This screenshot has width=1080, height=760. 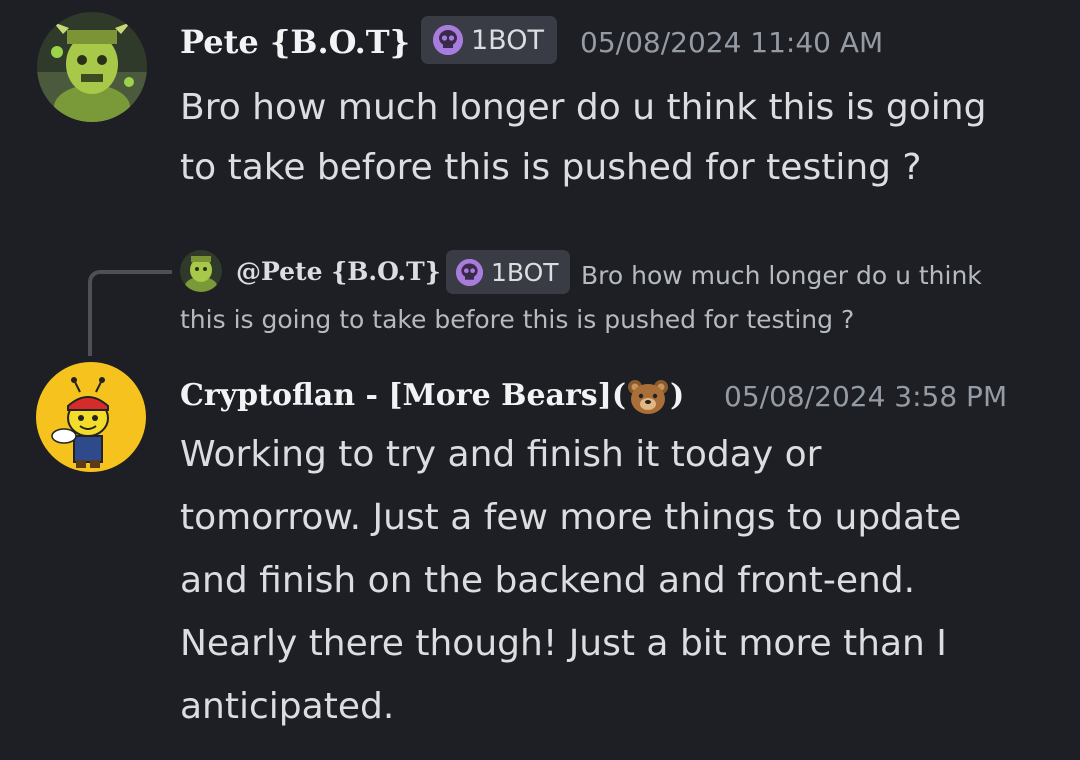 What do you see at coordinates (548, 580) in the screenshot?
I see `message-line: and finish on the backend and front-end.` at bounding box center [548, 580].